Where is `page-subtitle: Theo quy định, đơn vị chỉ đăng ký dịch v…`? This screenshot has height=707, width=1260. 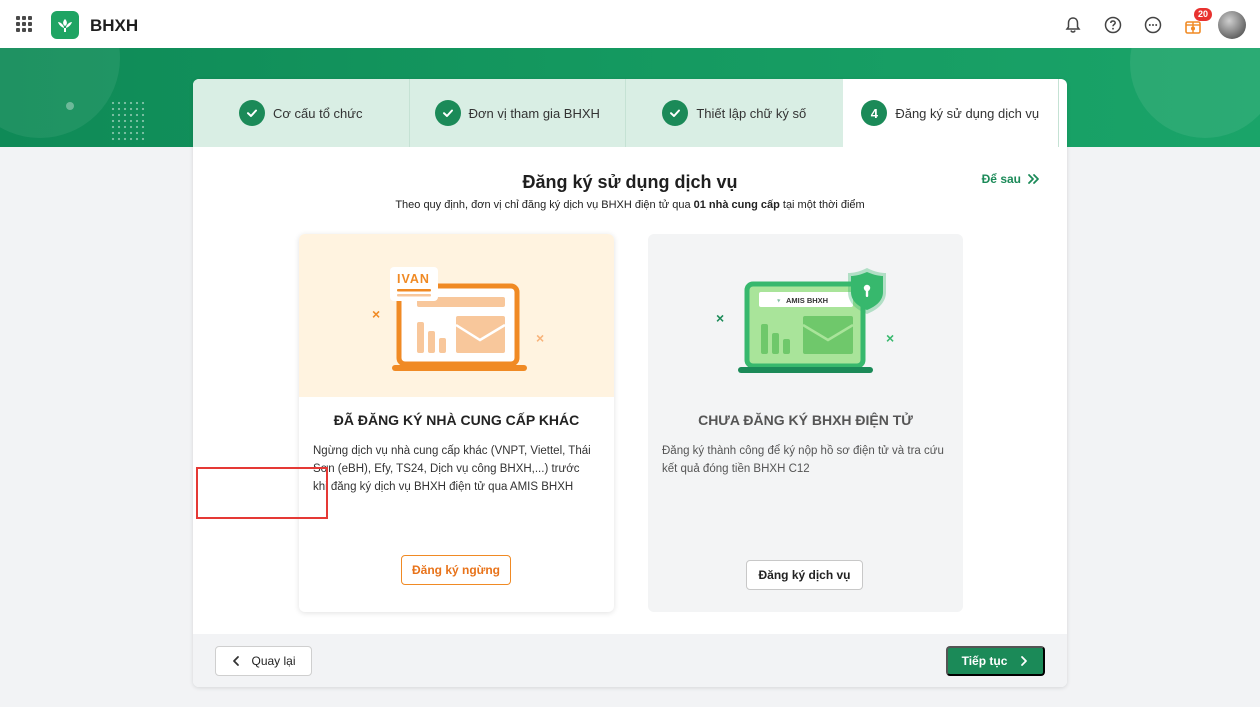
page-subtitle: Theo quy định, đơn vị chỉ đăng ký dịch v… is located at coordinates (630, 205).